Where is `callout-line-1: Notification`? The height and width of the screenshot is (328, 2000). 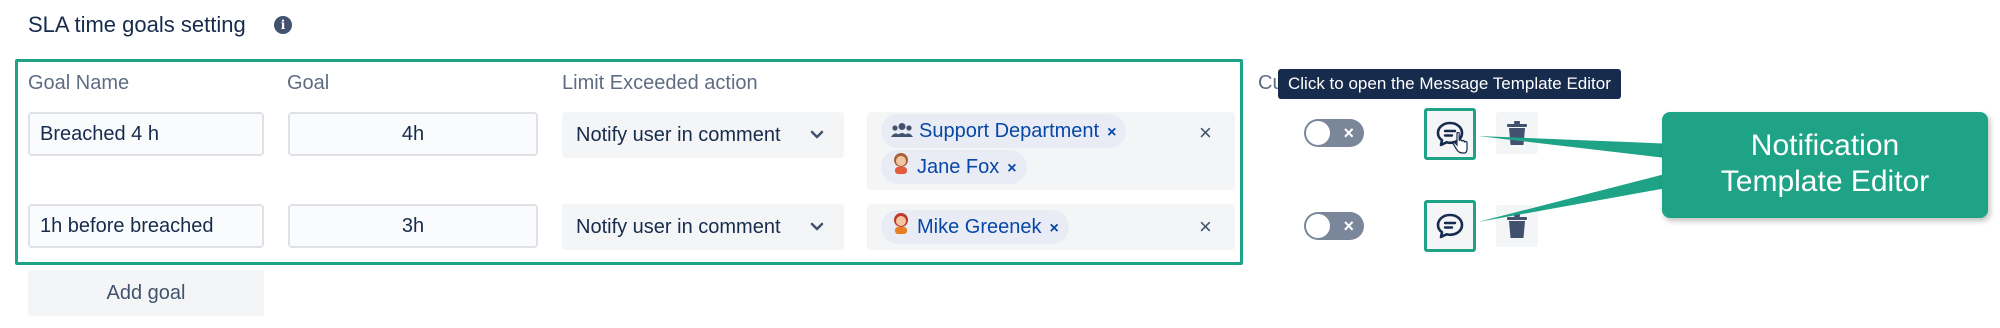 callout-line-1: Notification is located at coordinates (1825, 145).